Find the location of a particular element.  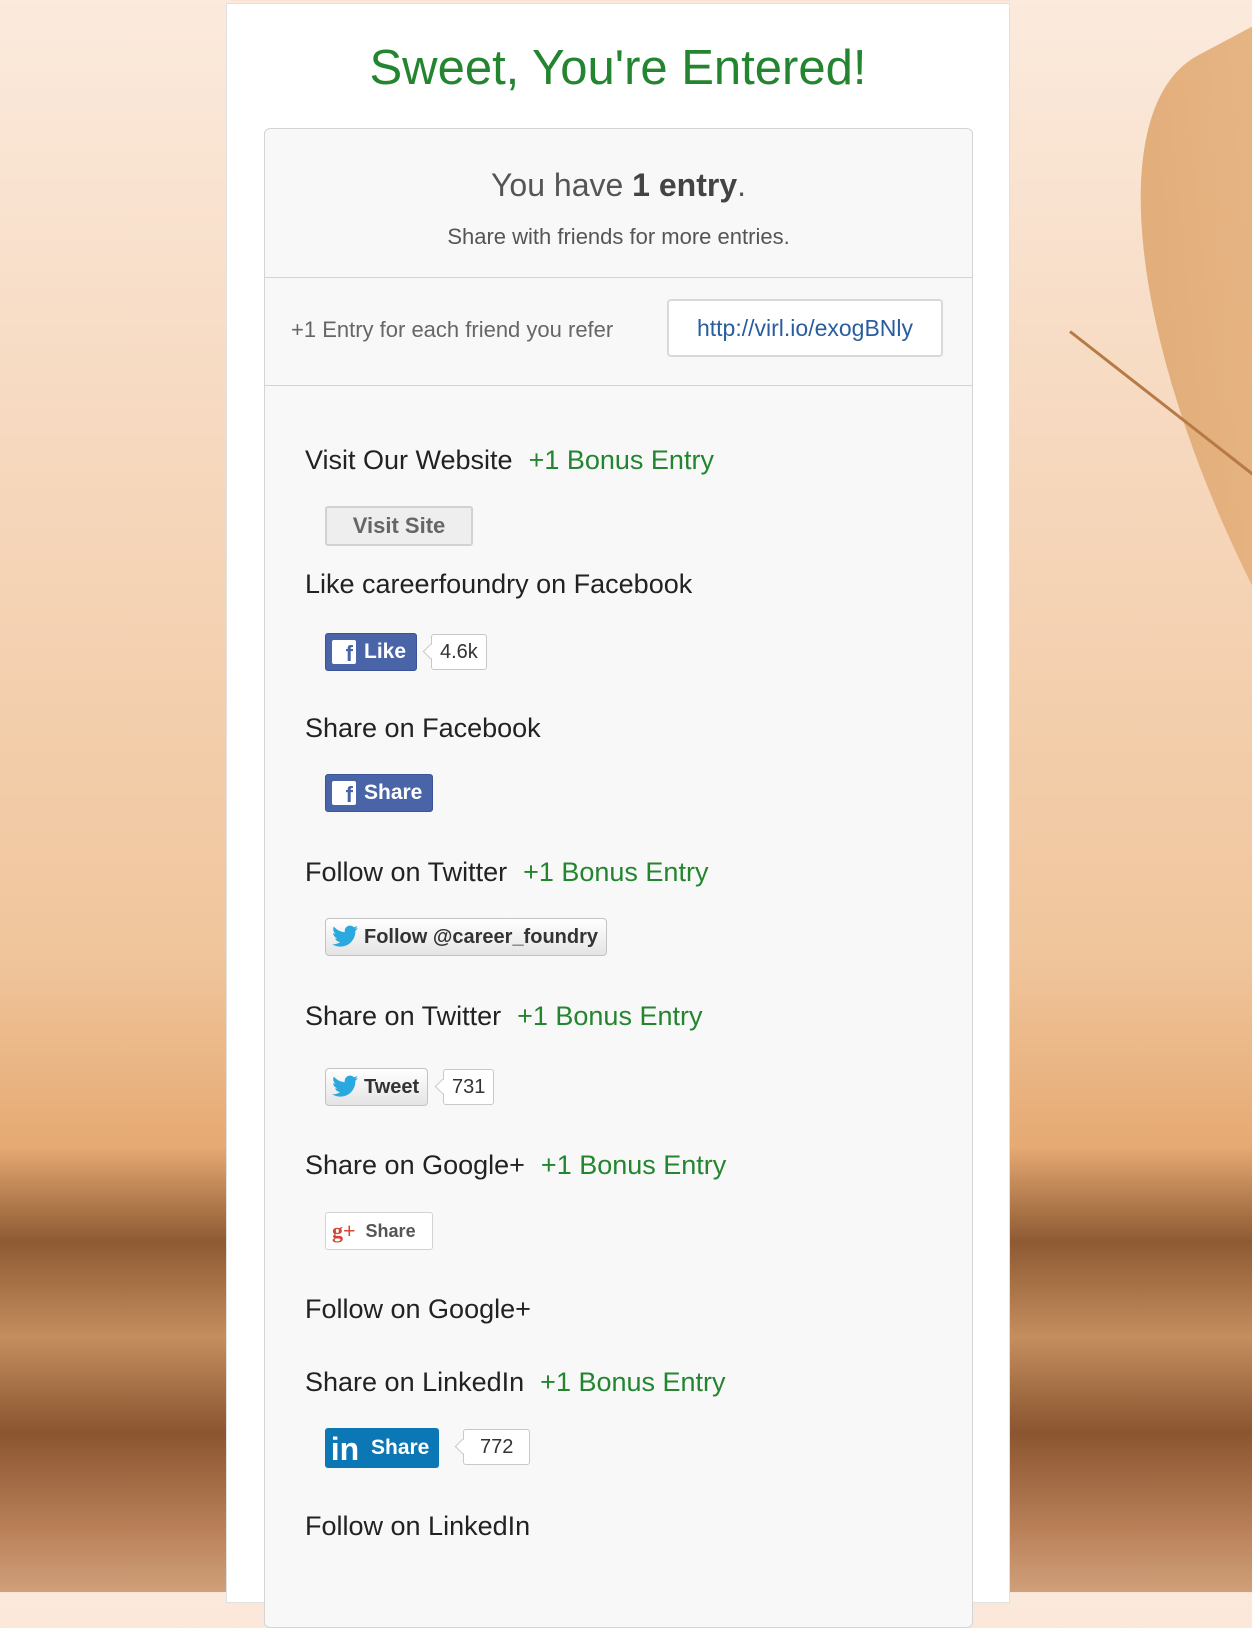

action-twitter-follow-label: Follow on Twitter +1 Bonus Entry is located at coordinates (506, 872).